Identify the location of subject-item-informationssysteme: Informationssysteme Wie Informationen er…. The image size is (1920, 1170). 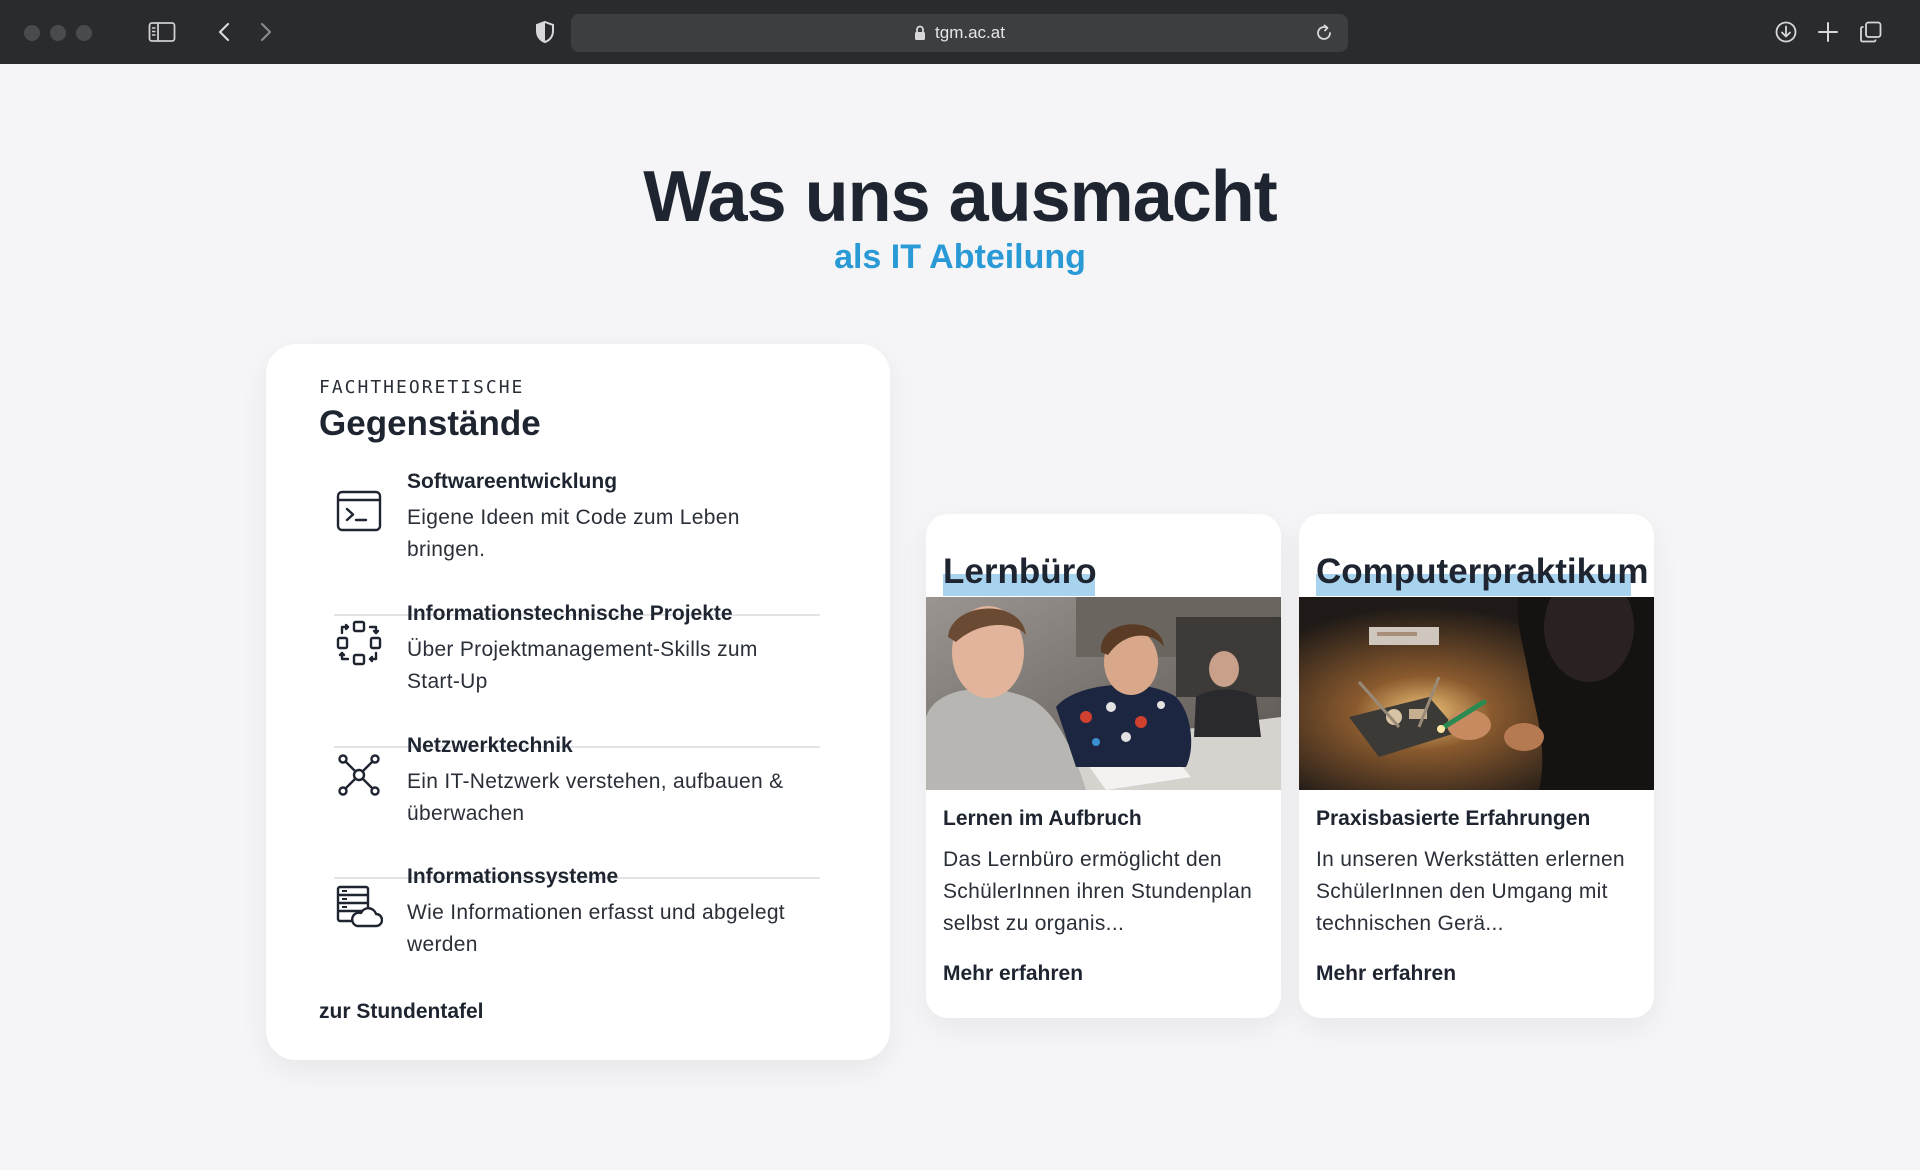
(577, 930).